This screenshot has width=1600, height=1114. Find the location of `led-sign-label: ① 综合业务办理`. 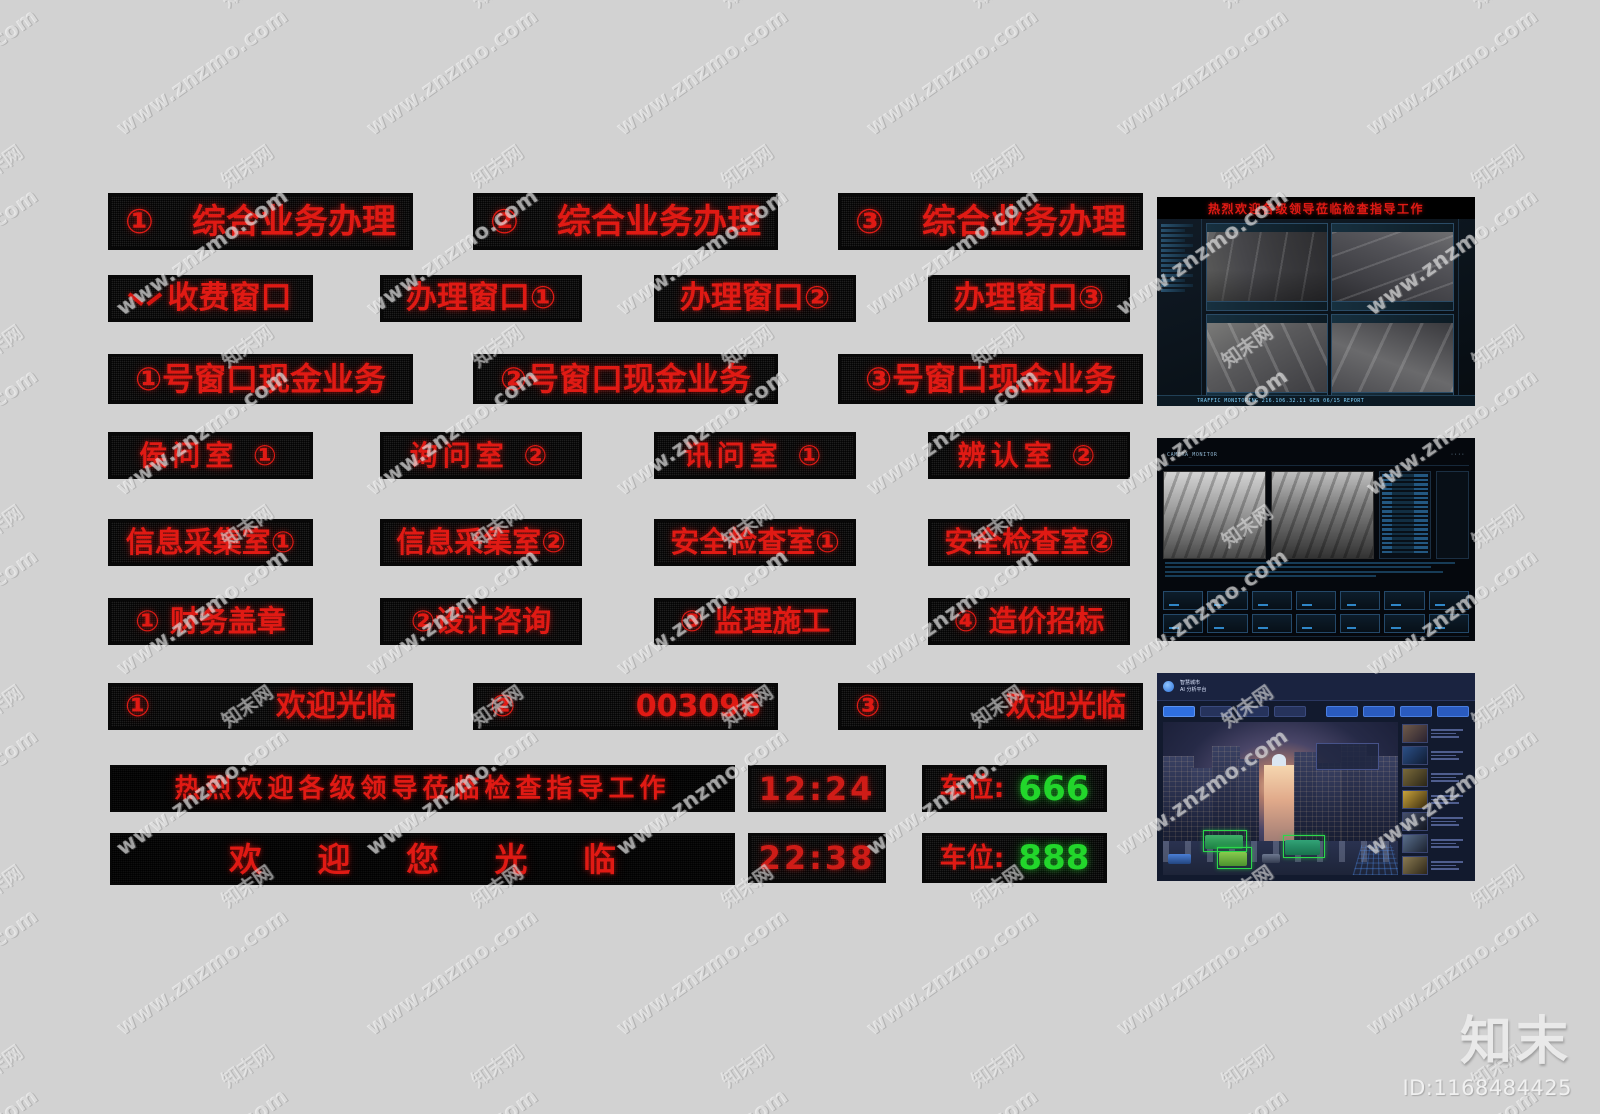

led-sign-label: ① 综合业务办理 is located at coordinates (260, 222).